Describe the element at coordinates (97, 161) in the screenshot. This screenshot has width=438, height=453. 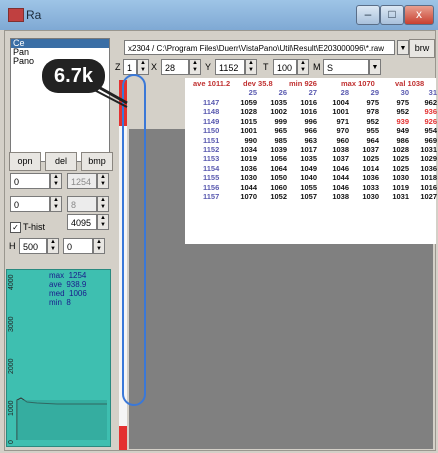
I see `bmp-button: bmp` at that location.